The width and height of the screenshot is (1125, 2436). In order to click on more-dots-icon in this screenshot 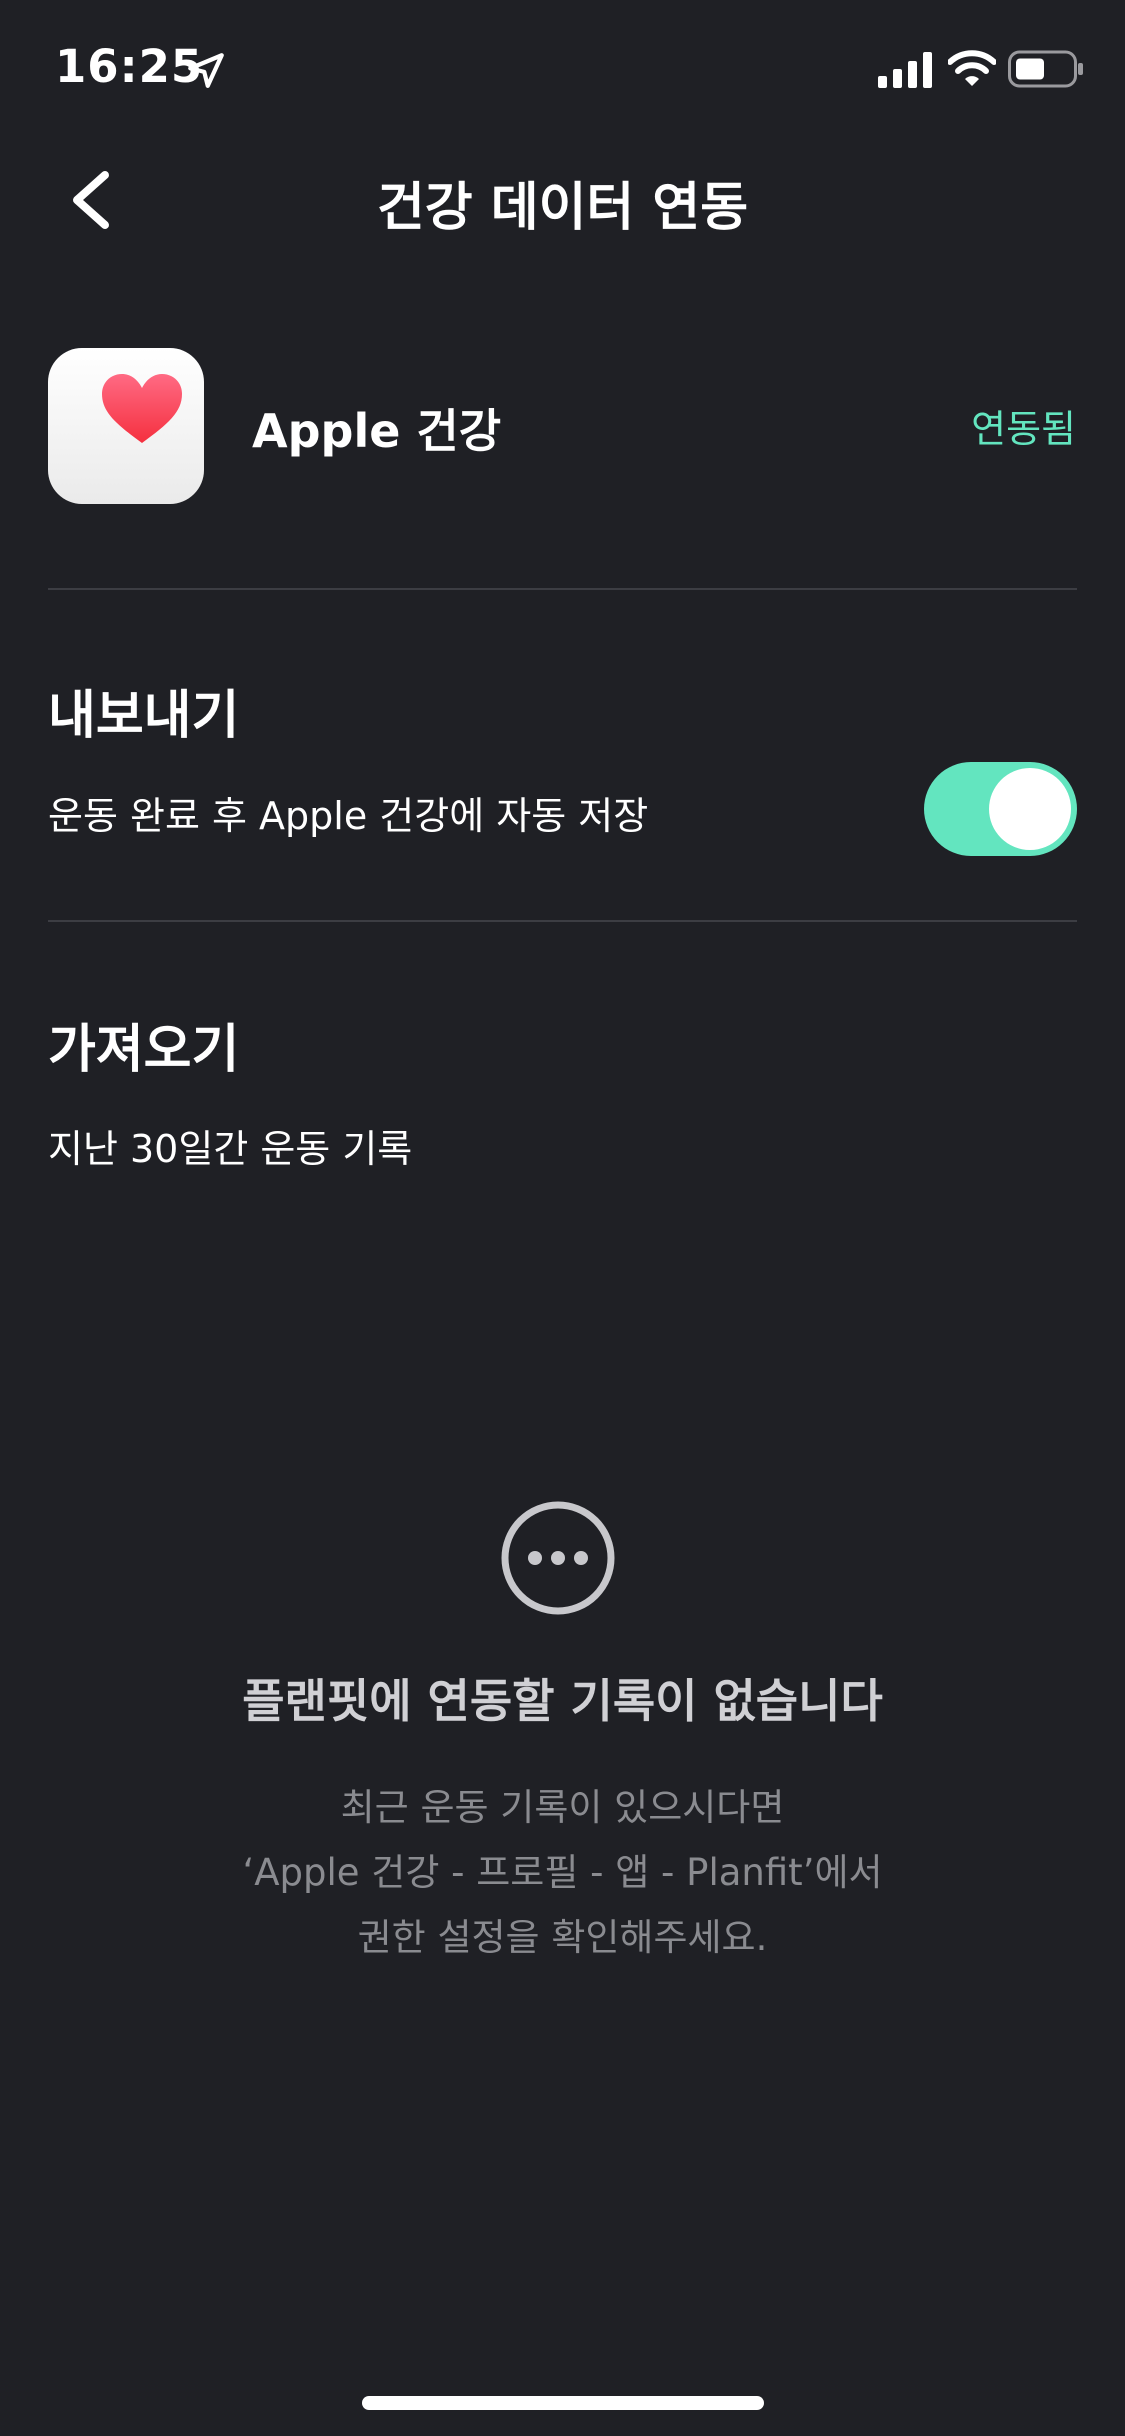, I will do `click(558, 1558)`.